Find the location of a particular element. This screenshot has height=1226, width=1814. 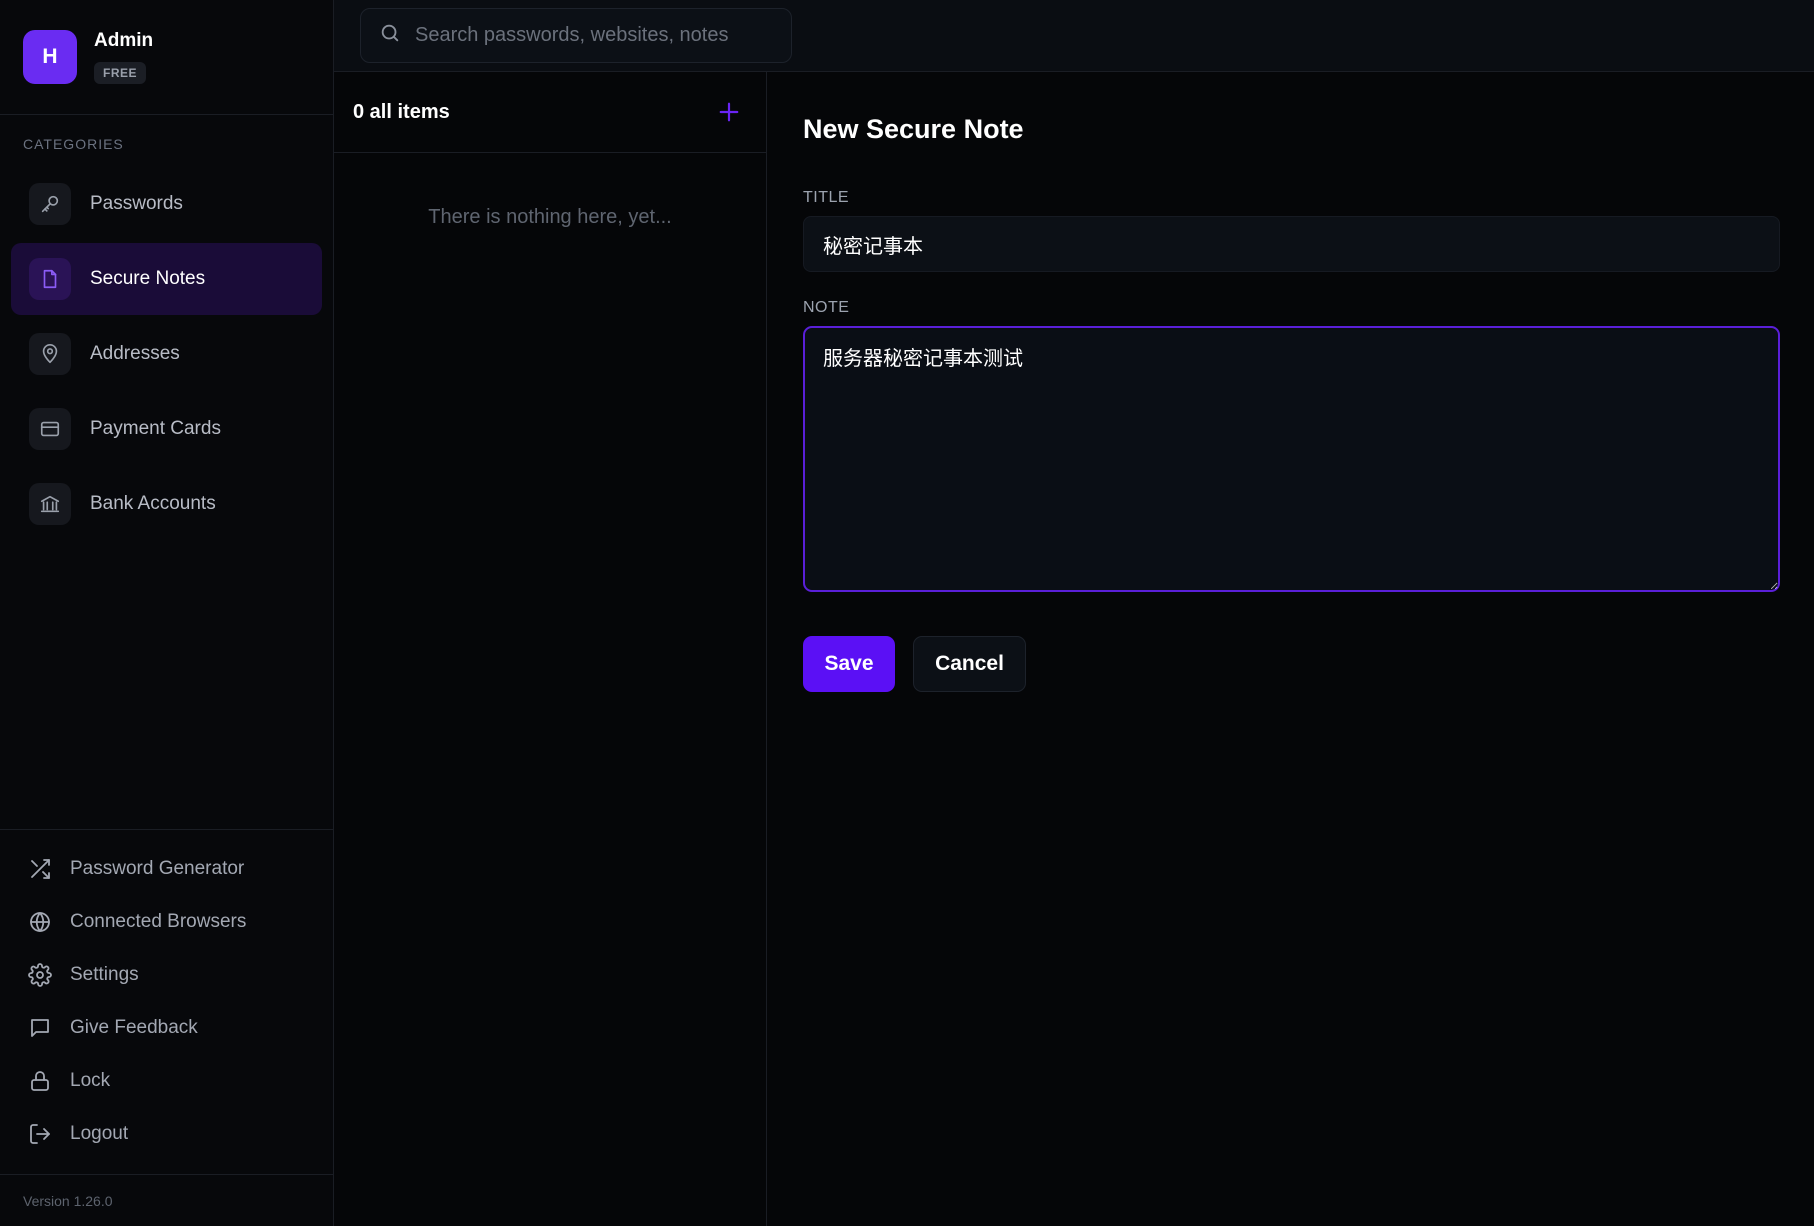

sidebar-item-label: Payment Cards is located at coordinates (155, 428).